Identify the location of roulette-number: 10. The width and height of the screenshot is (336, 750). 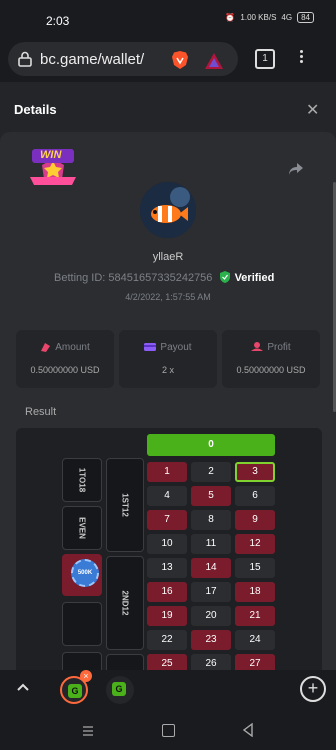
(167, 544).